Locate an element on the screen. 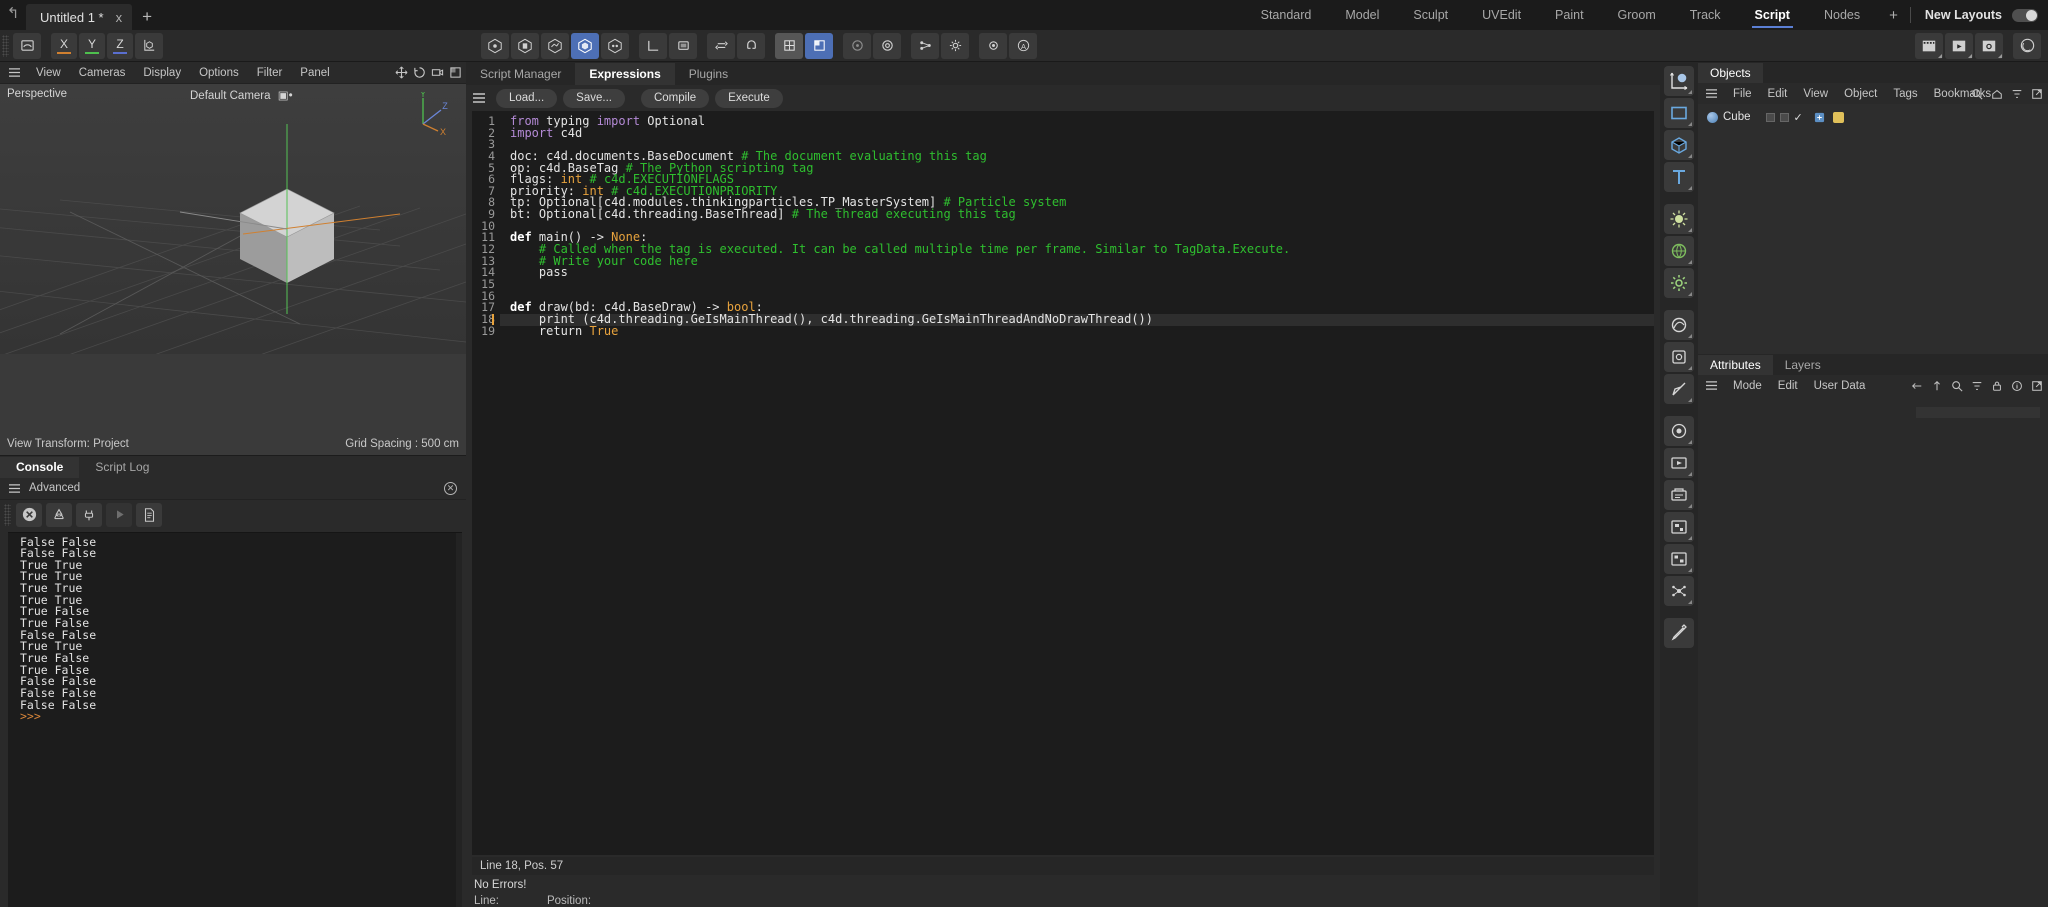 The height and width of the screenshot is (907, 2048). new-document-tab-button: + is located at coordinates (147, 17).